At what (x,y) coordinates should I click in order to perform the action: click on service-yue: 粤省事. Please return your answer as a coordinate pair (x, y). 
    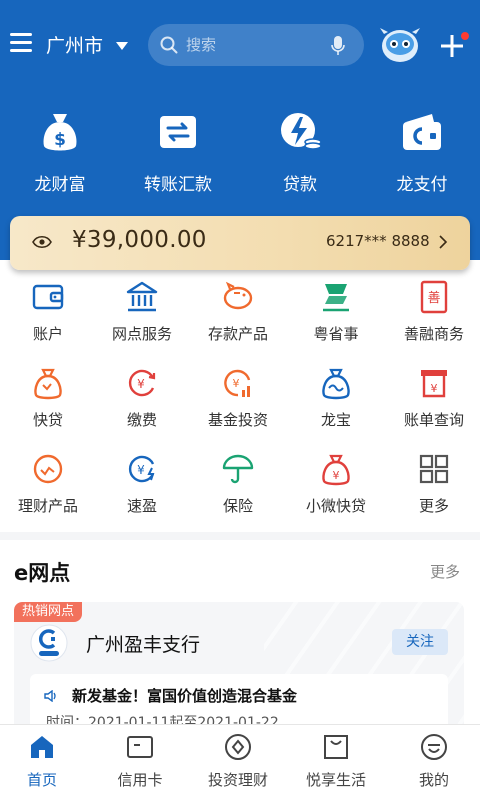
    Looking at the image, I should click on (336, 310).